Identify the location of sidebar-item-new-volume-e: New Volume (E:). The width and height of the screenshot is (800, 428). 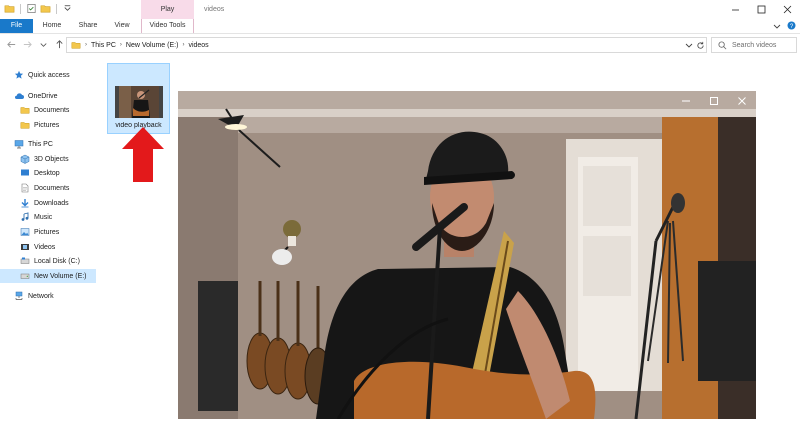
(48, 276).